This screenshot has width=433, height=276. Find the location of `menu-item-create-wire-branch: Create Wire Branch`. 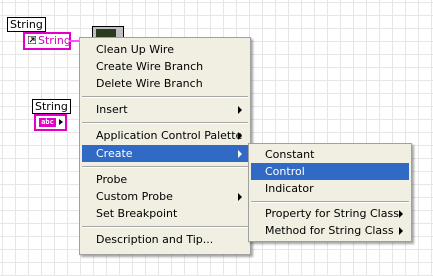

menu-item-create-wire-branch: Create Wire Branch is located at coordinates (165, 66).